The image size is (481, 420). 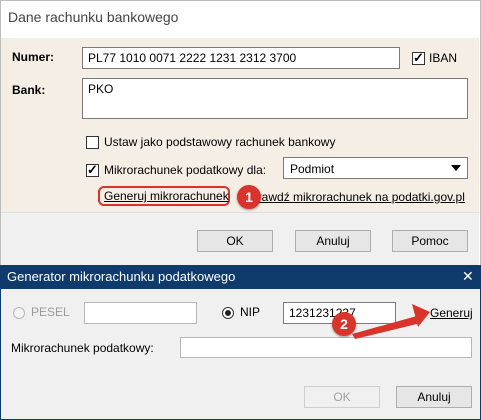 I want to click on step-badge-2: 2, so click(x=344, y=324).